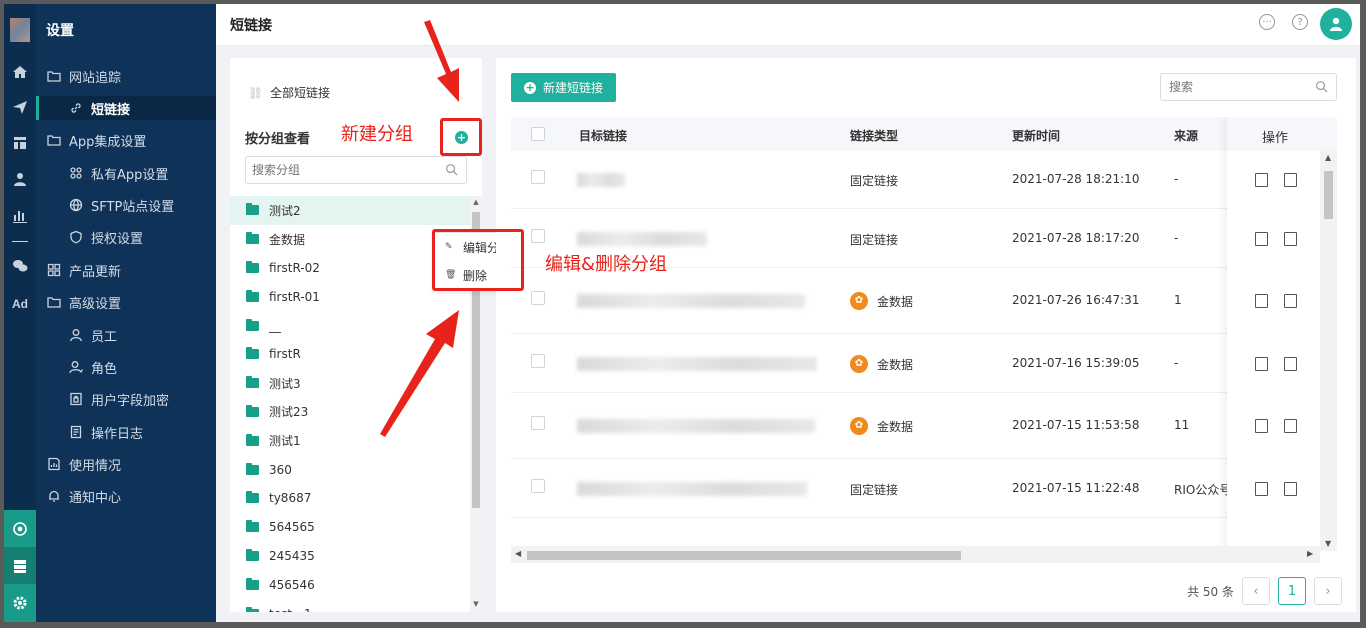  I want to click on column-type: 链接类型, so click(874, 136).